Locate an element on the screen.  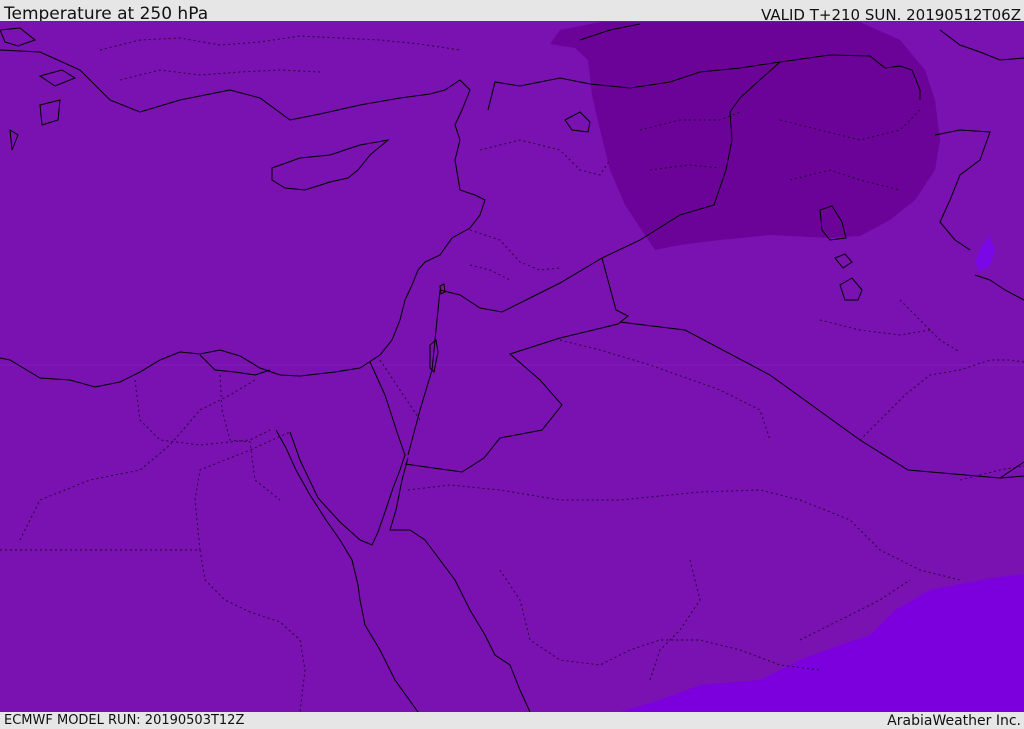
model-run-label: ECMWF MODEL RUN: 20190503T12Z is located at coordinates (124, 720).